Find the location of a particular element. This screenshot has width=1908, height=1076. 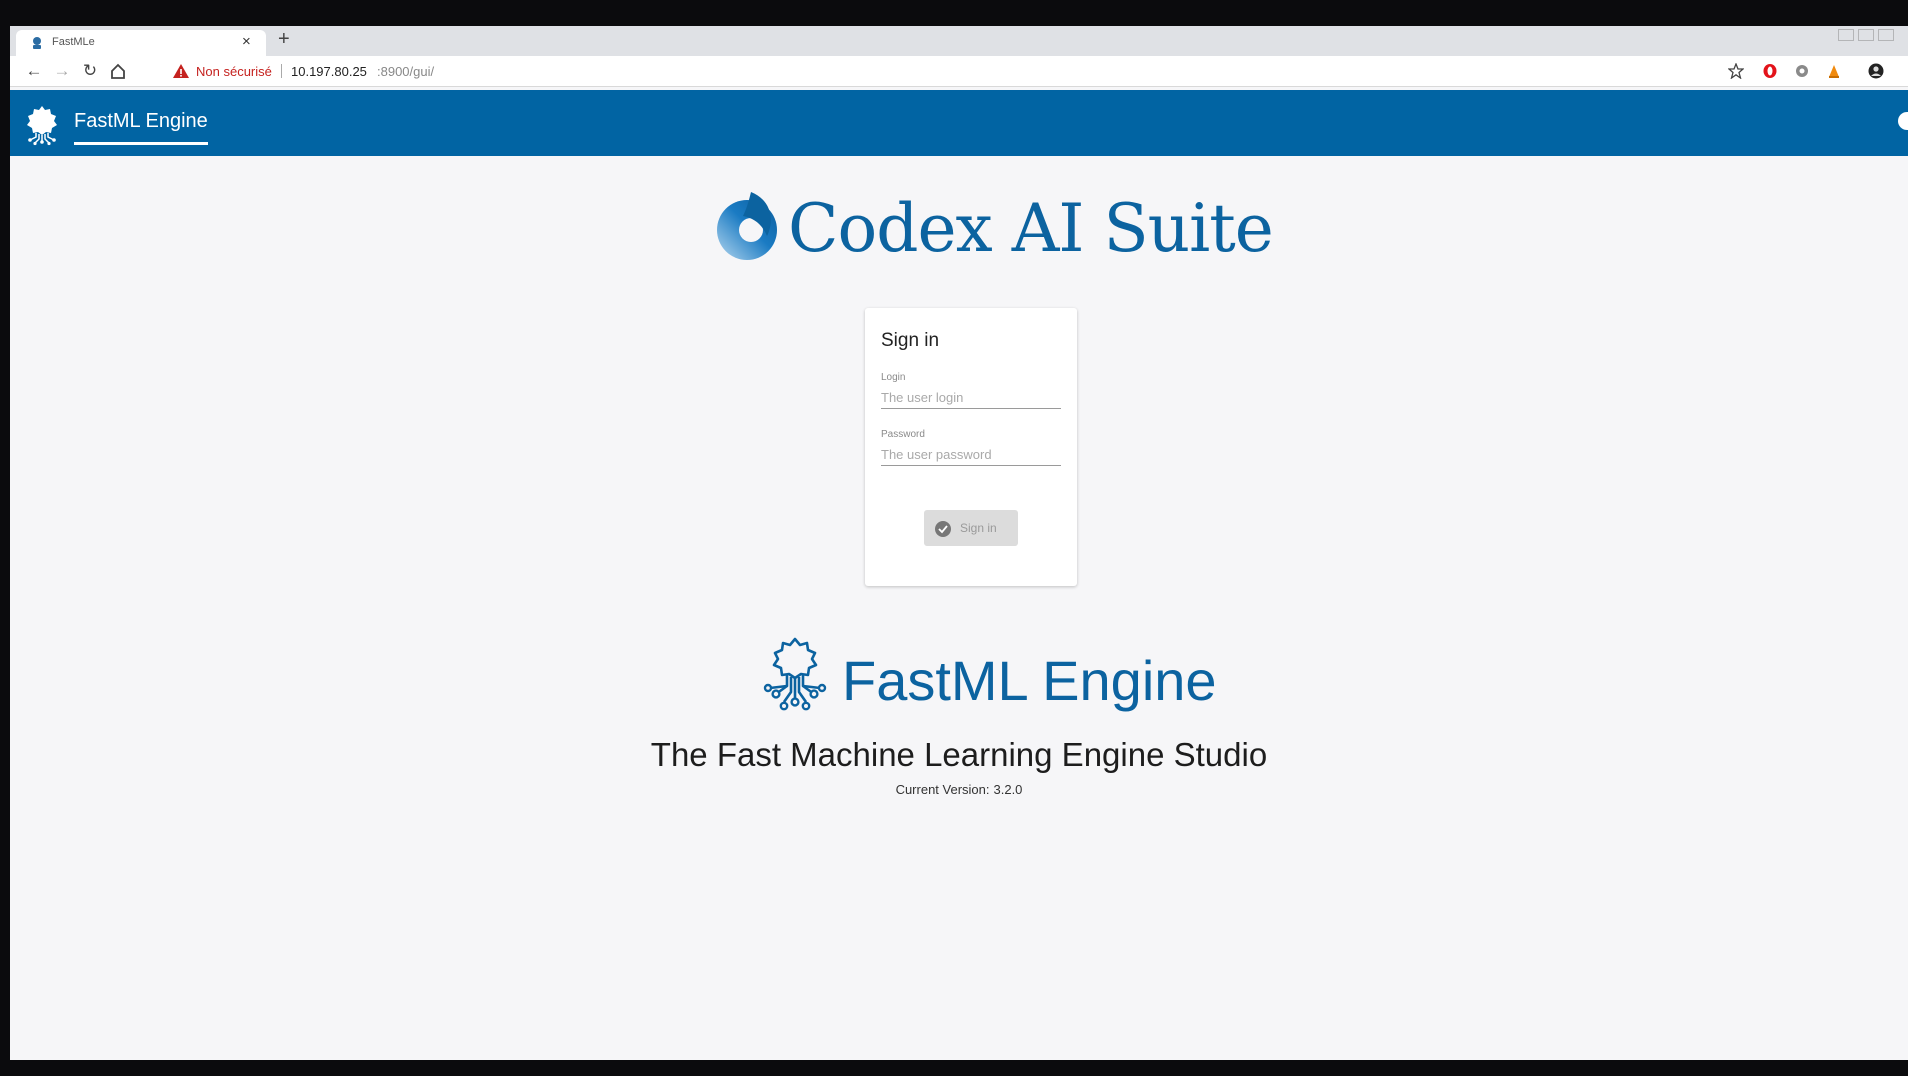

new-tab-icon: + is located at coordinates (284, 39).